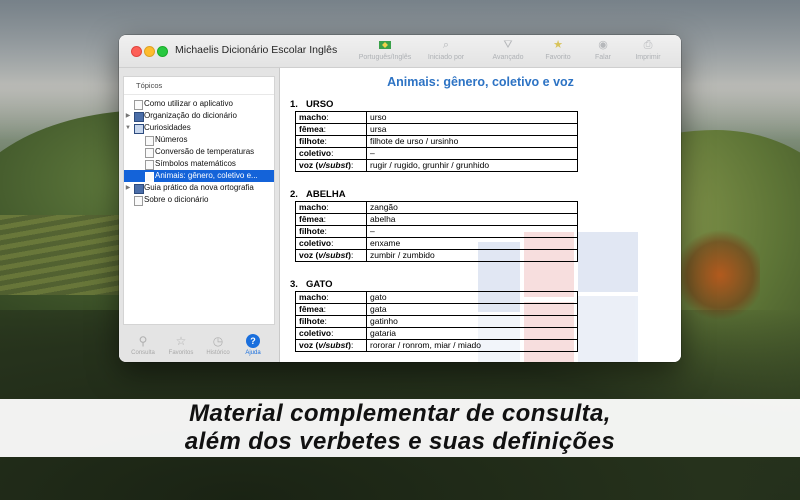 This screenshot has width=800, height=500. I want to click on tab-favoritos: ☆ Favoritos, so click(181, 345).